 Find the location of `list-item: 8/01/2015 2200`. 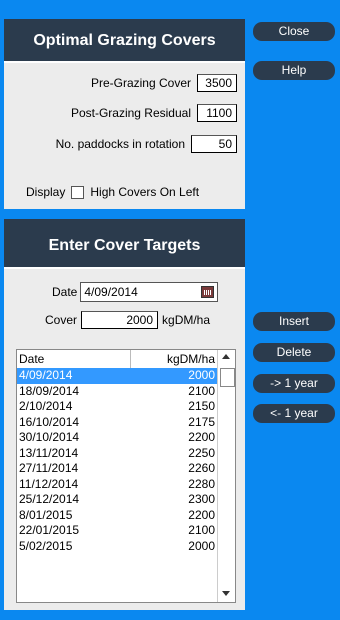

list-item: 8/01/2015 2200 is located at coordinates (118, 516).